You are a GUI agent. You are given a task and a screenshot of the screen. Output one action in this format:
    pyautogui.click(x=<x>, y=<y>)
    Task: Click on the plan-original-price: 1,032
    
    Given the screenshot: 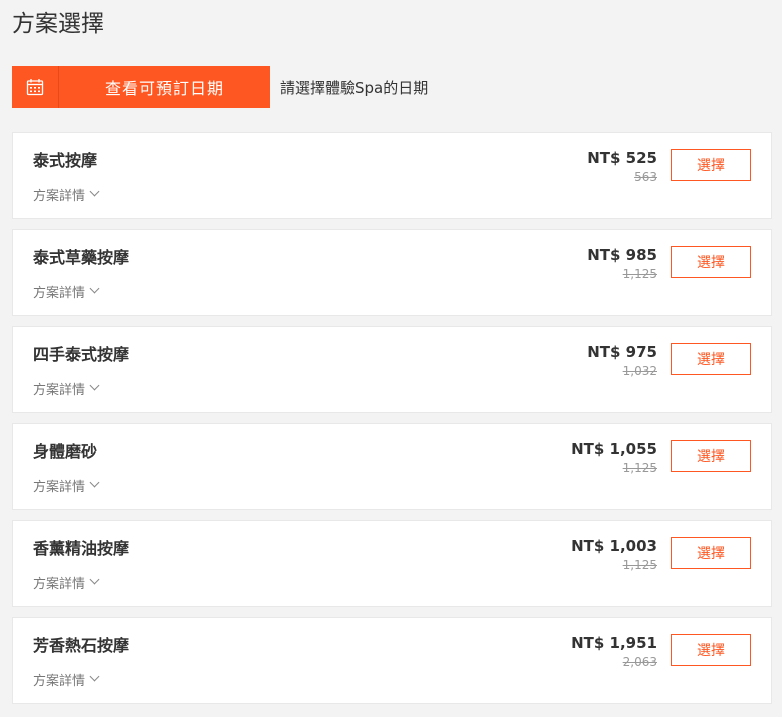 What is the action you would take?
    pyautogui.click(x=639, y=371)
    